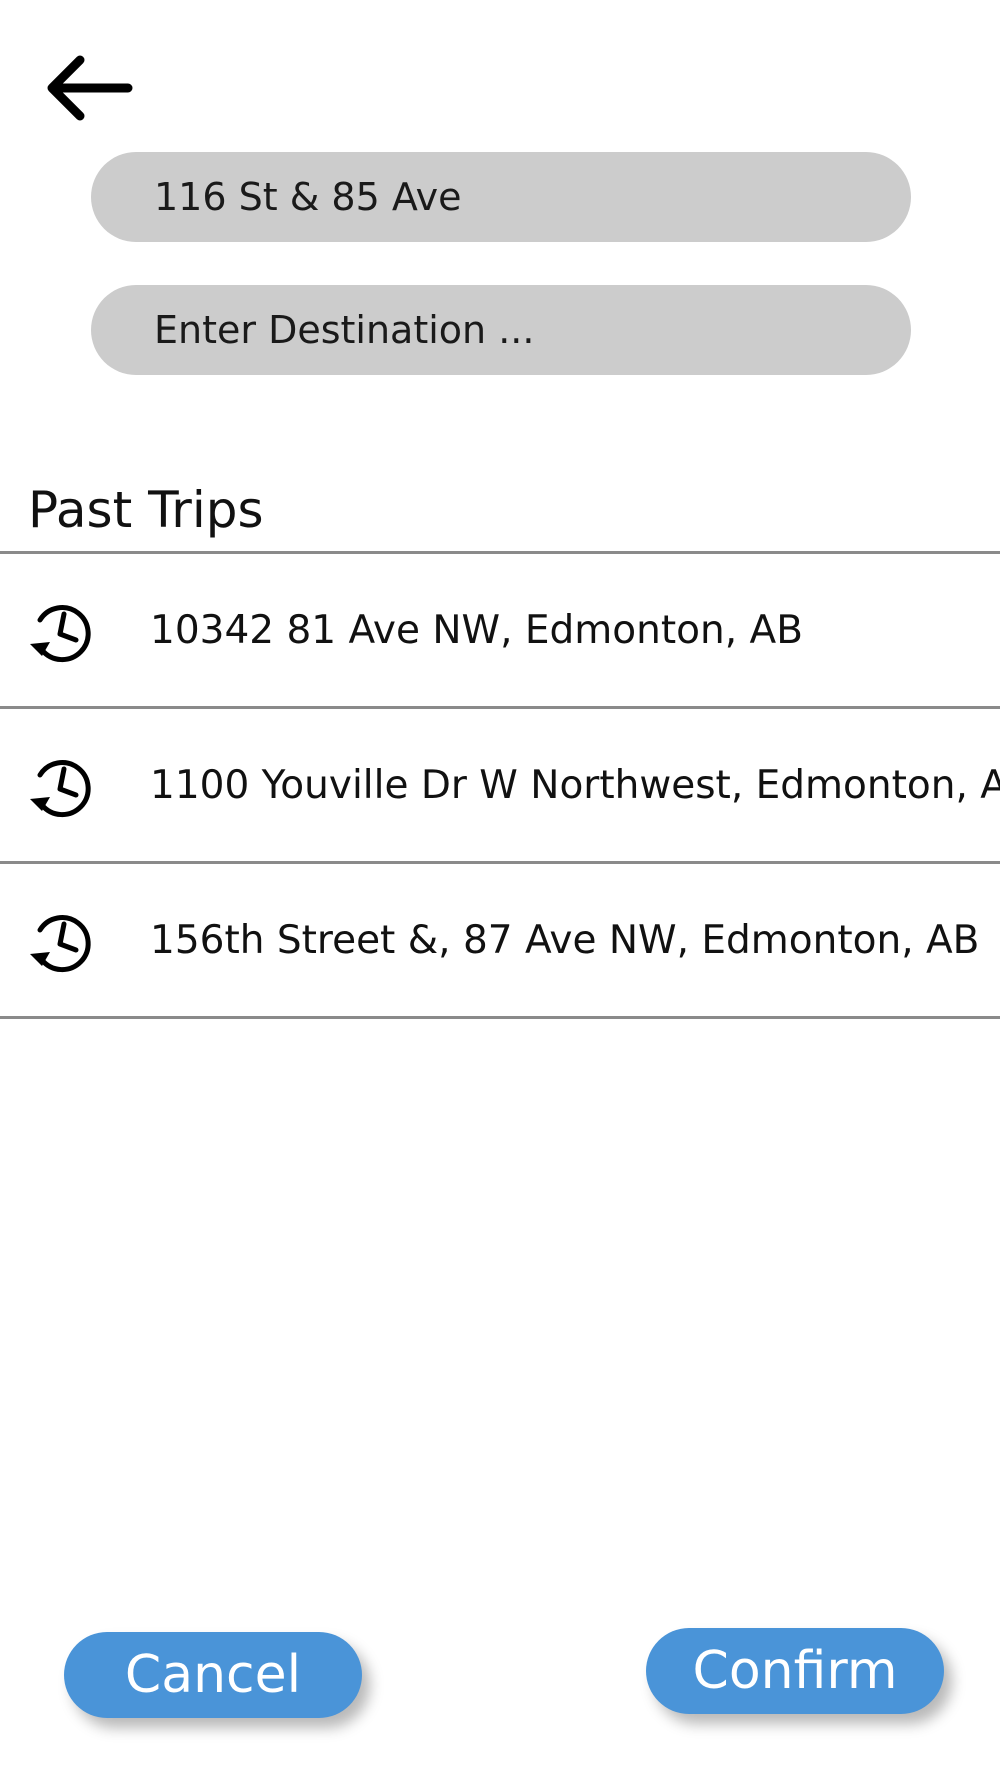 The height and width of the screenshot is (1778, 1000). I want to click on past-trip-item: 156th Street &, 87 Ave NW, Edmonton, AB, so click(500, 941).